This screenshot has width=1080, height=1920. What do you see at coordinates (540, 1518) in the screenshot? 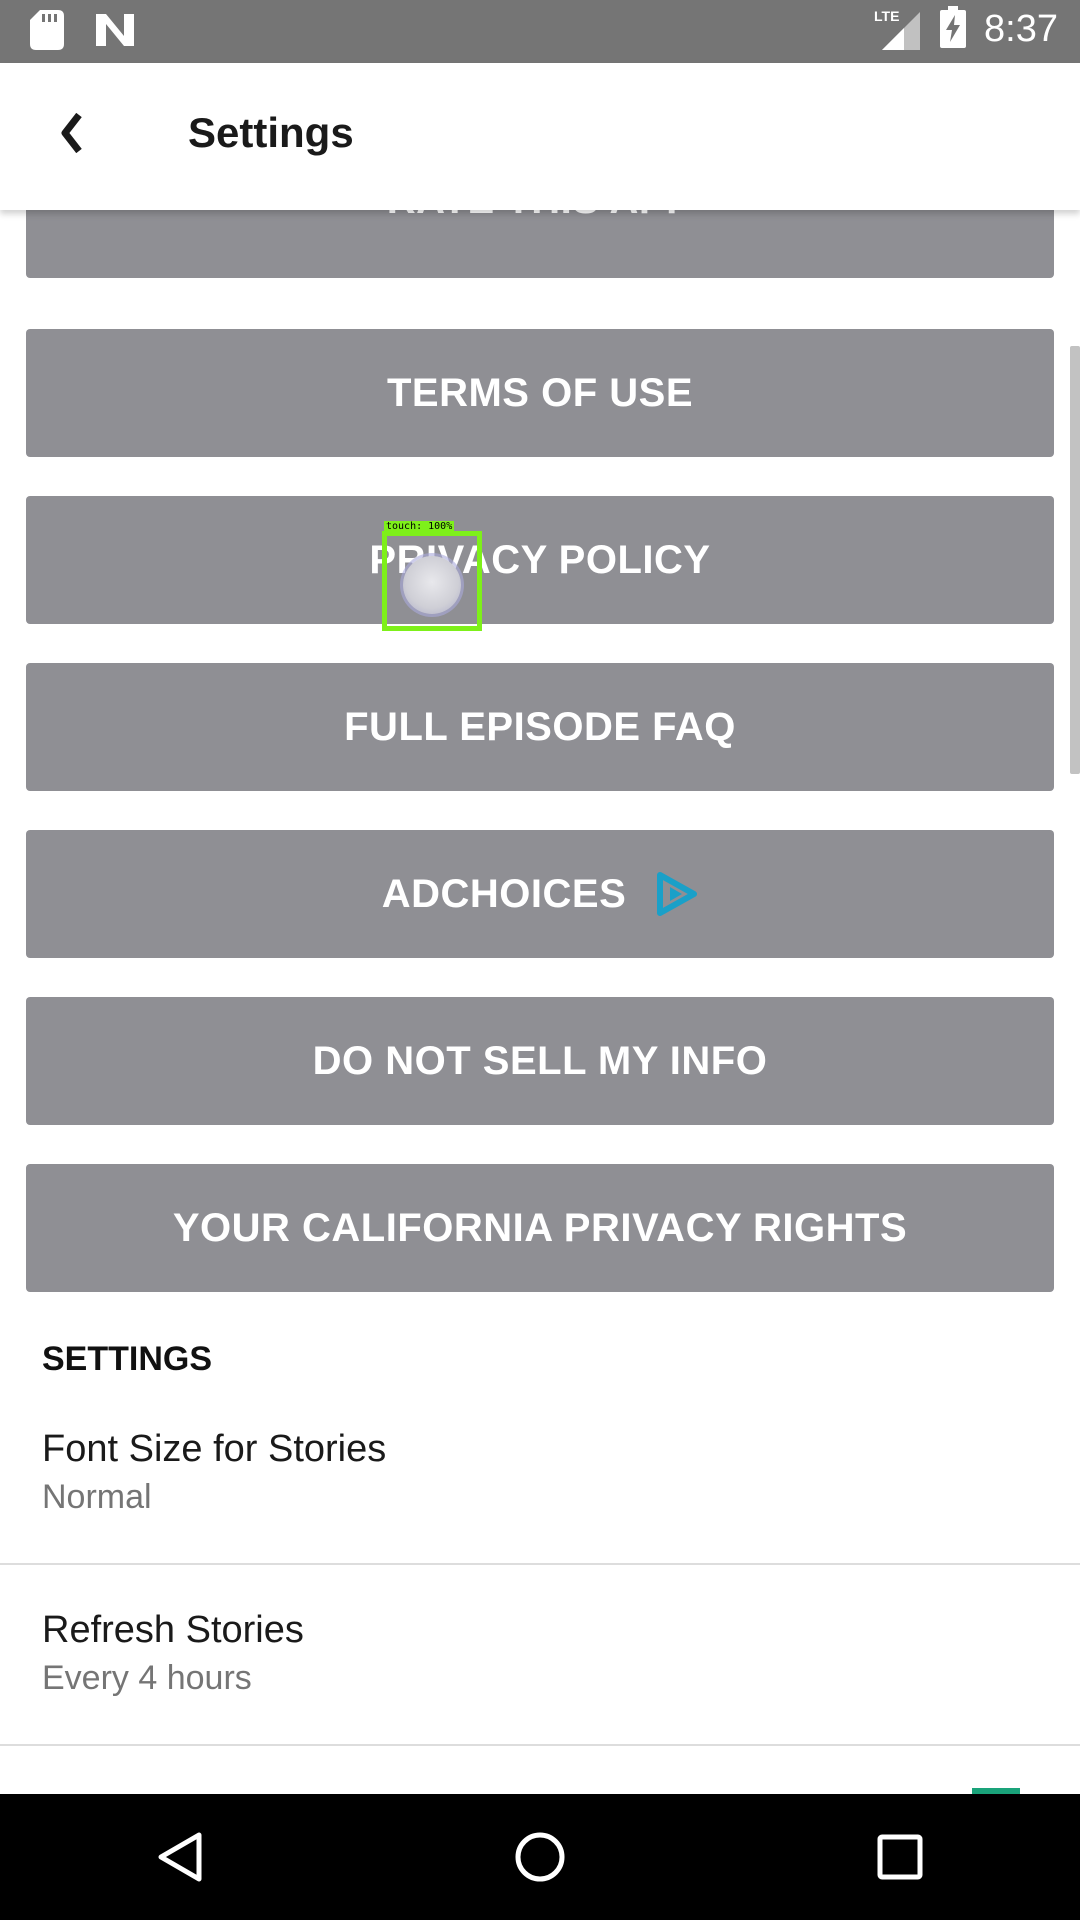
I see `font-size-setting: Font Size for Stories Normal` at bounding box center [540, 1518].